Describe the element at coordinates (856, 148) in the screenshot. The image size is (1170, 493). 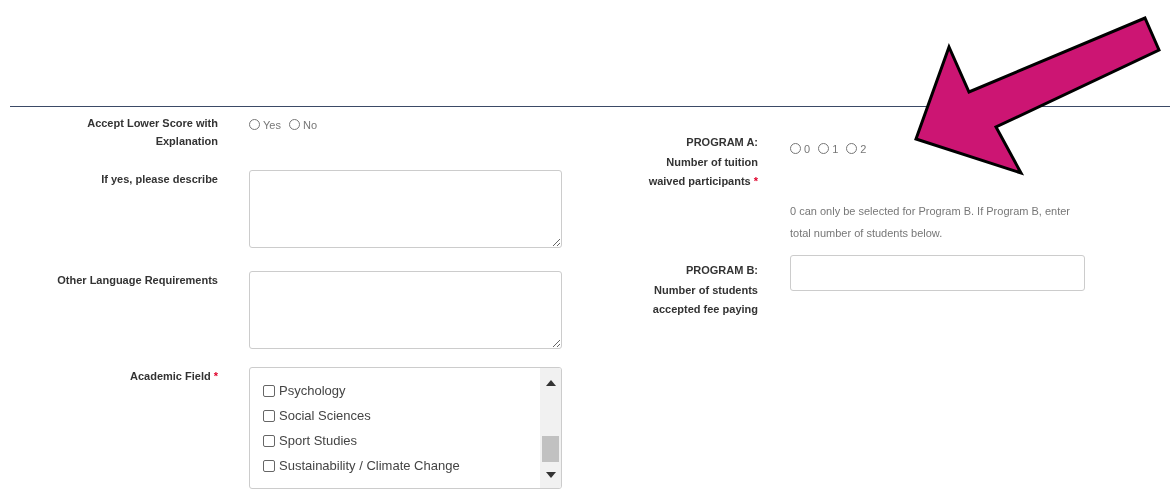
I see `radio-option: 2` at that location.